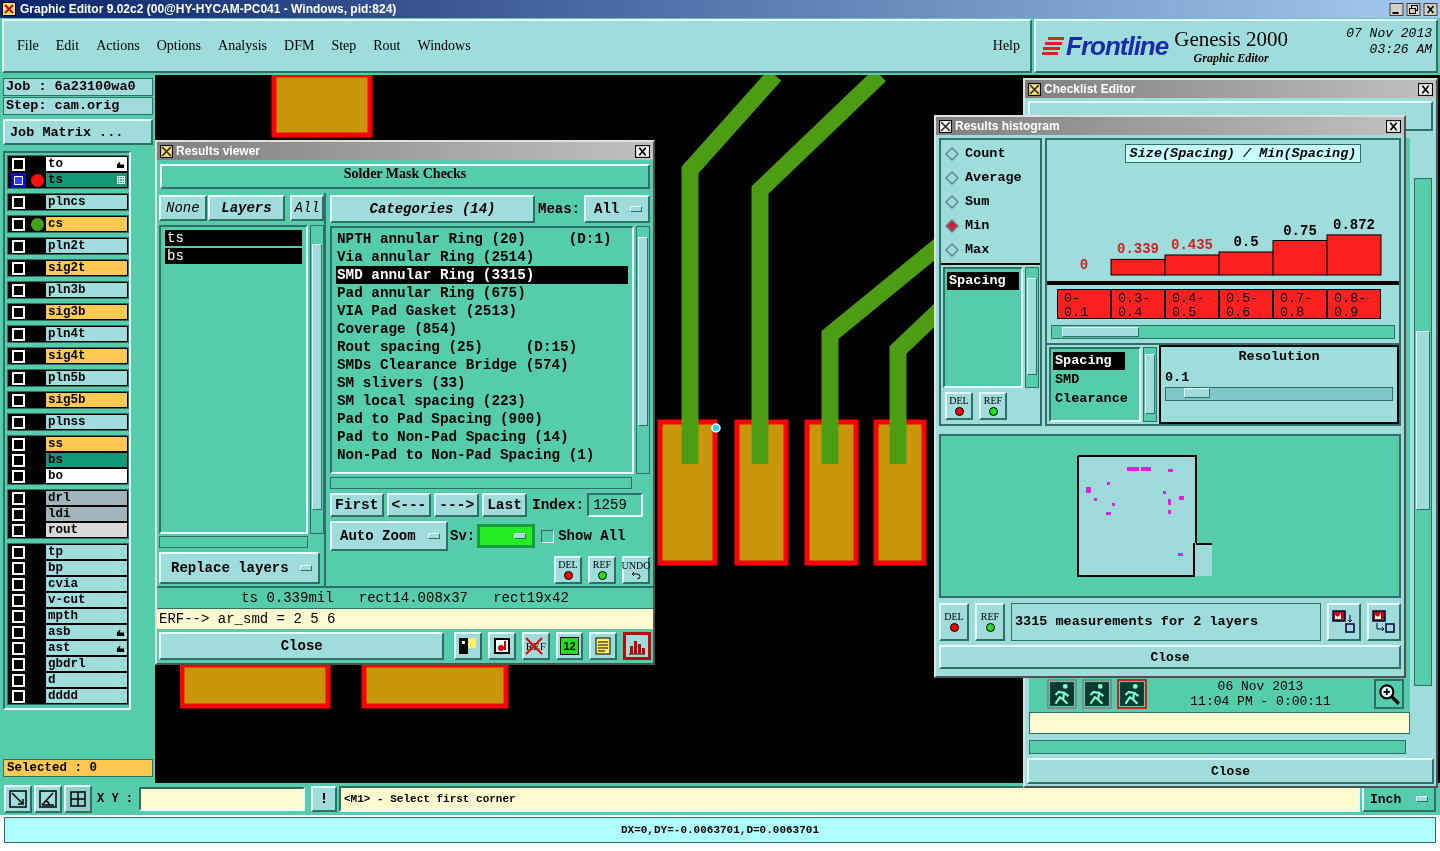 The height and width of the screenshot is (851, 1440). I want to click on layer-name: ldi, so click(86, 514).